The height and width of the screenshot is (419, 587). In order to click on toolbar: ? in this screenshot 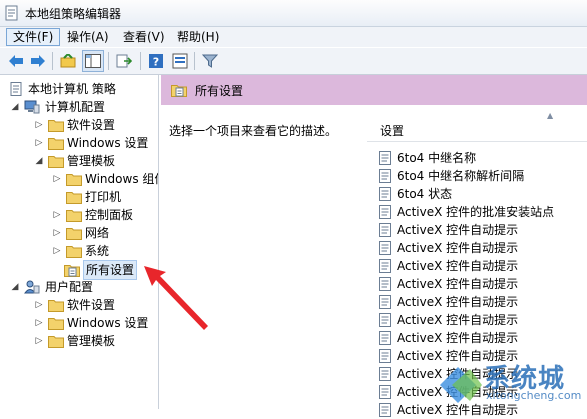, I will do `click(293, 61)`.